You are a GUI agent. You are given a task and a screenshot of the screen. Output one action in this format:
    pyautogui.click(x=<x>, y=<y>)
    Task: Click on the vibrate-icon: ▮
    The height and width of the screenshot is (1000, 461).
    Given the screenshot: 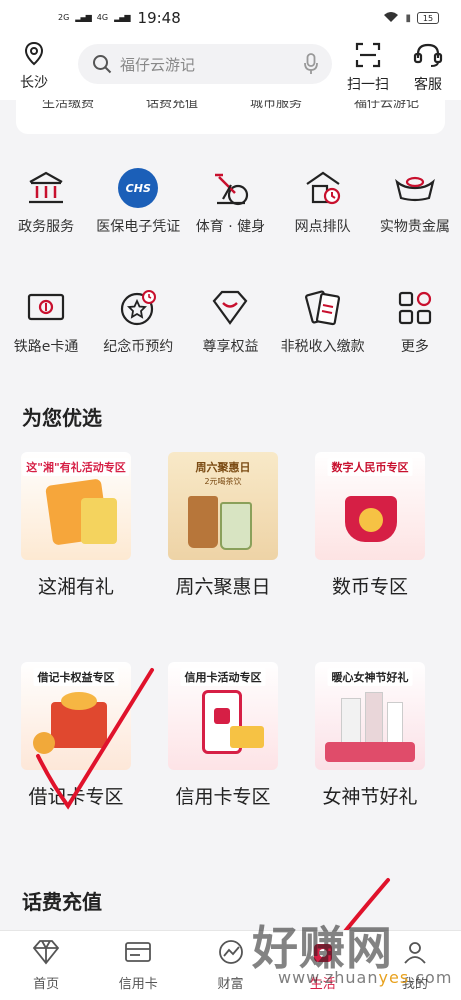 What is the action you would take?
    pyautogui.click(x=408, y=18)
    